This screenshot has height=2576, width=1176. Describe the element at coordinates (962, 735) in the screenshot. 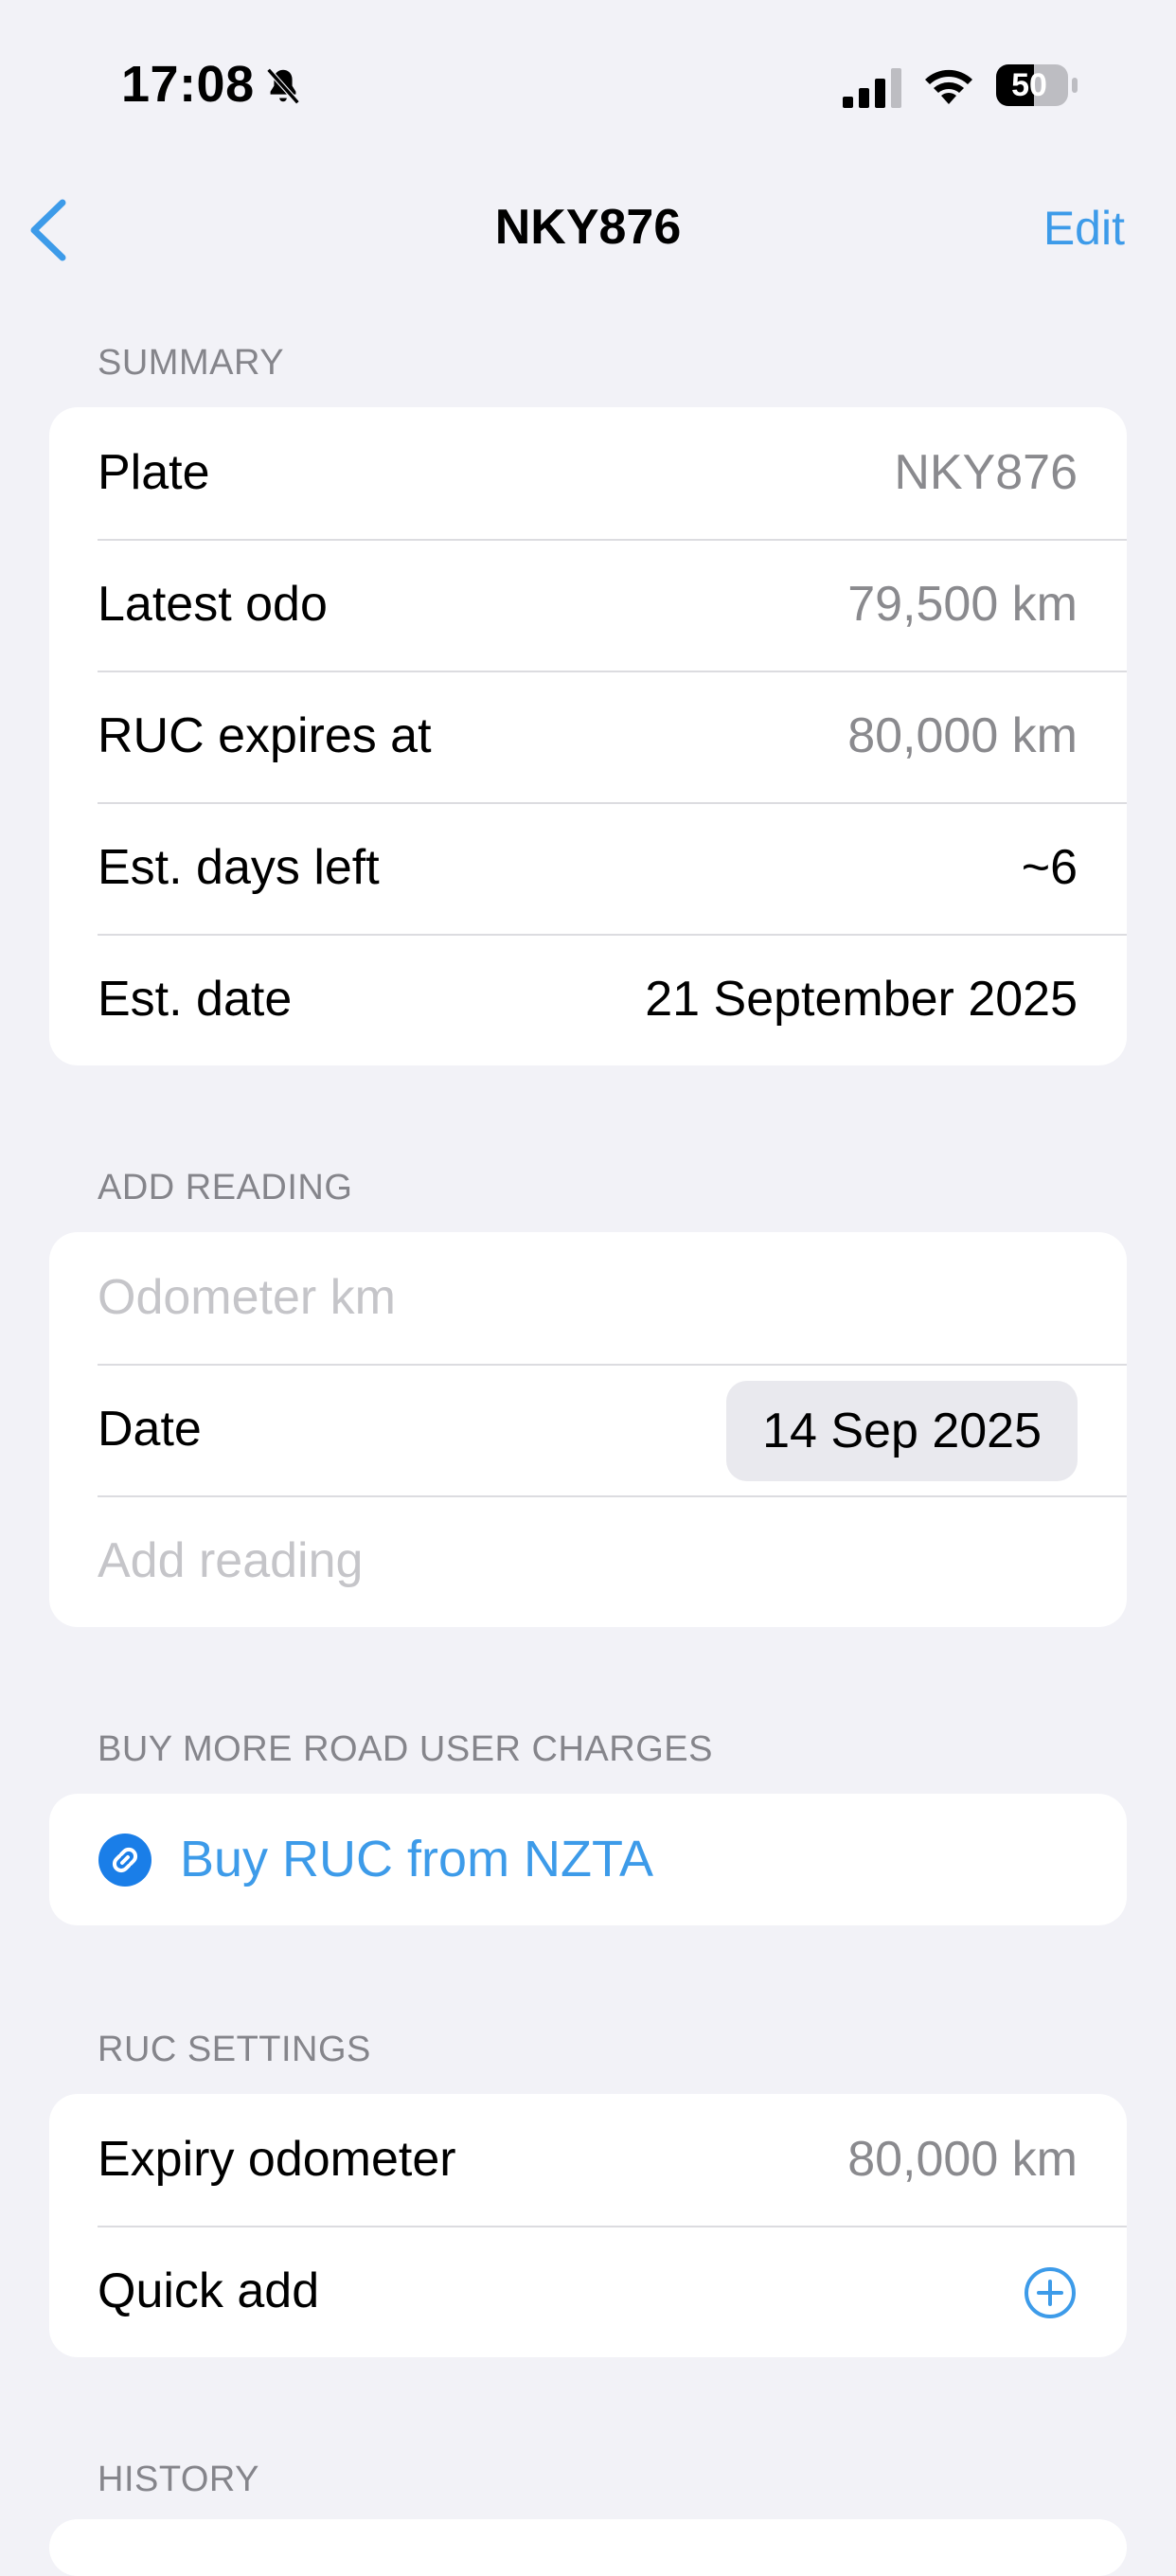

I see `row-value: 80,000 km` at that location.